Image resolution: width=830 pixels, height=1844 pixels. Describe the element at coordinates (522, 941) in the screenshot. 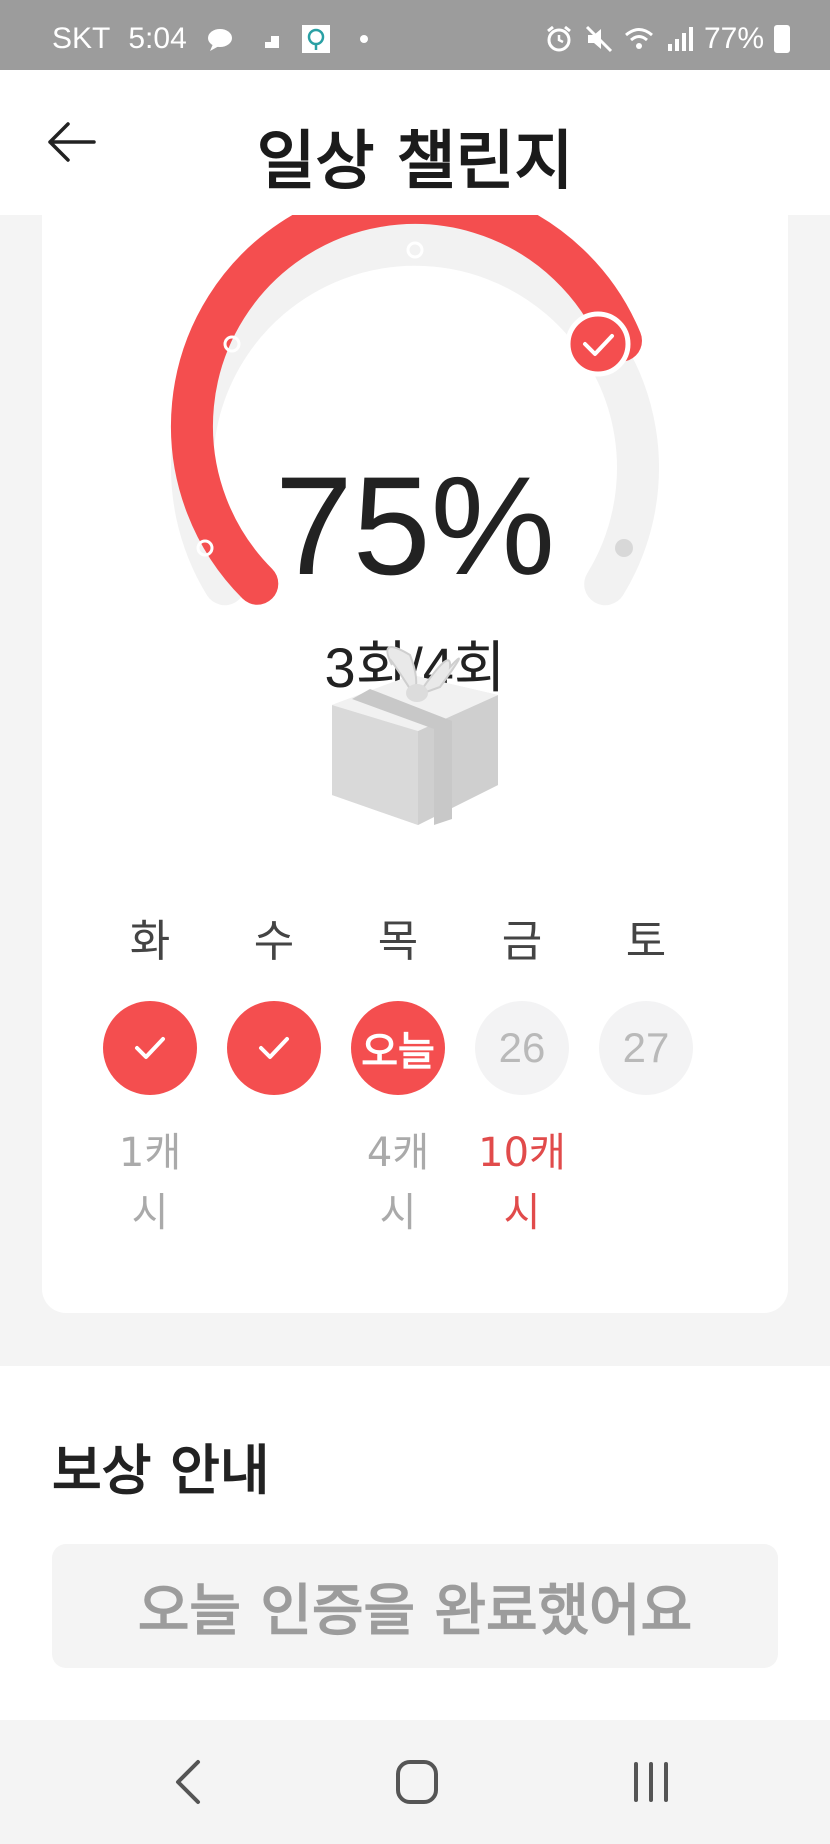

I see `day-label: 금` at that location.